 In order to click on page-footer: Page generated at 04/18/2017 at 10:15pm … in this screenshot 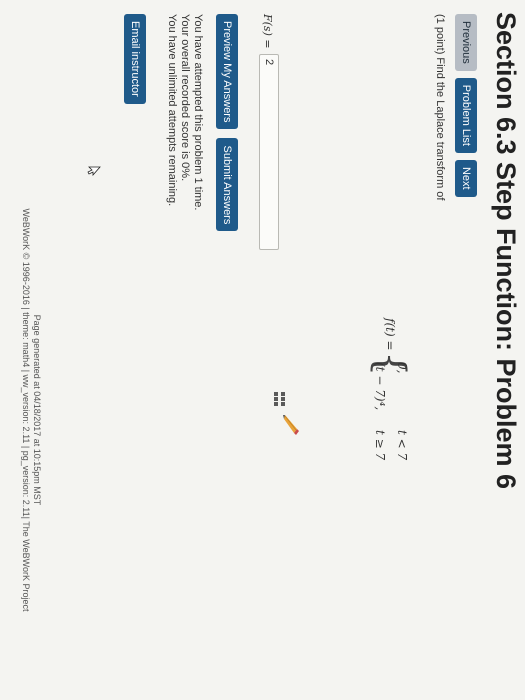, I will do `click(31, 410)`.